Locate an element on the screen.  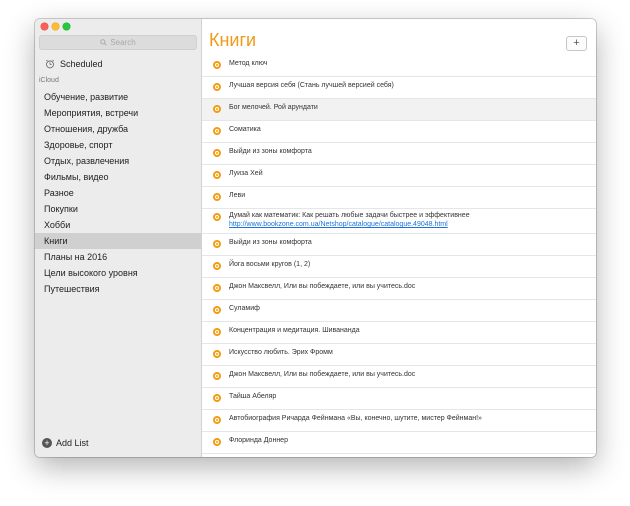
reminder-text: Йога восьми кругов (1, 2) is located at coordinates (269, 264).